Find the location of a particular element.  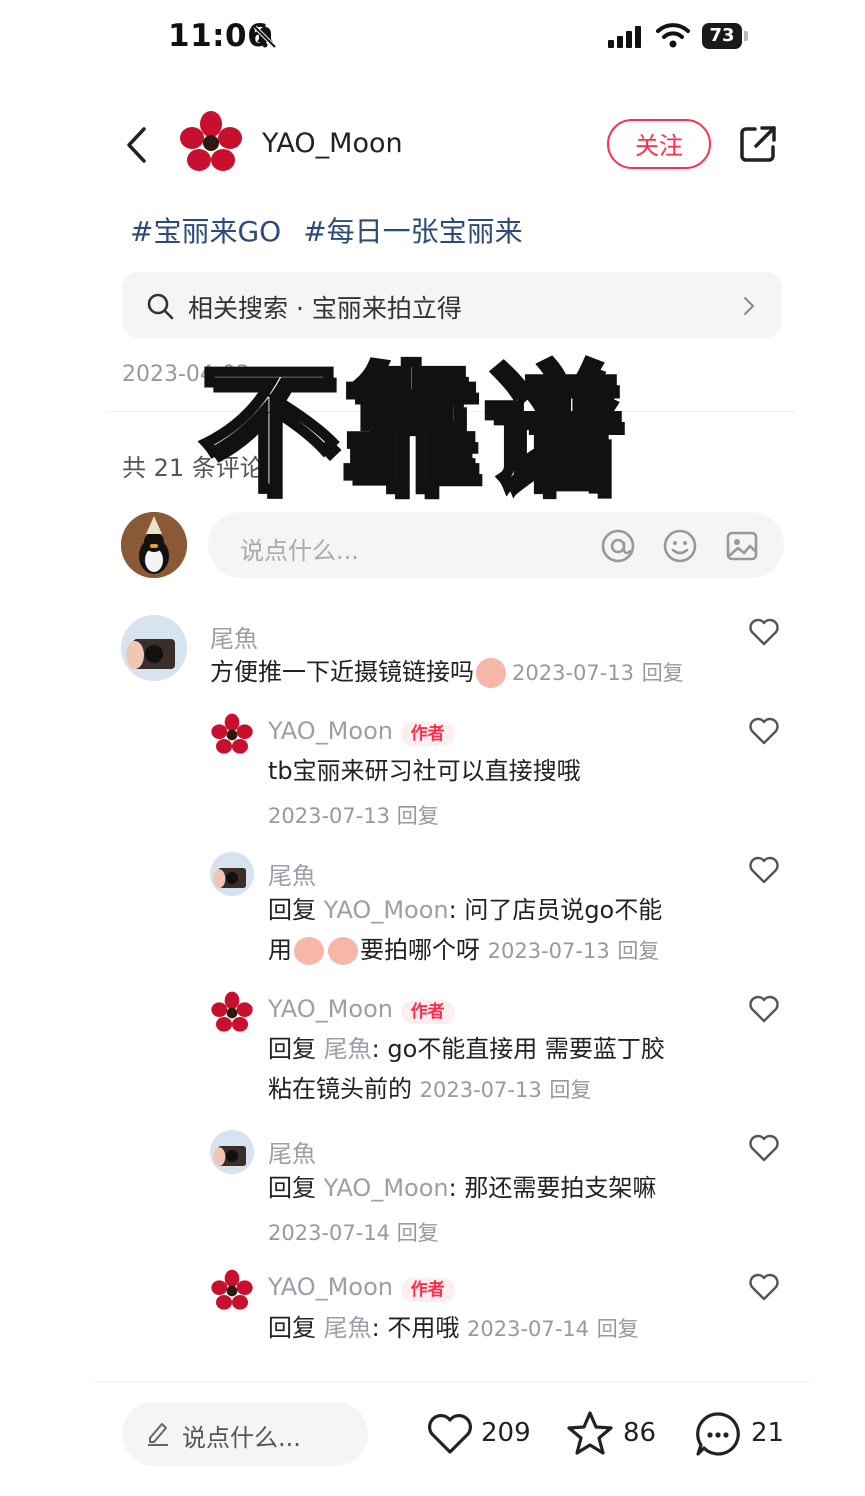

my-avatar is located at coordinates (154, 545).